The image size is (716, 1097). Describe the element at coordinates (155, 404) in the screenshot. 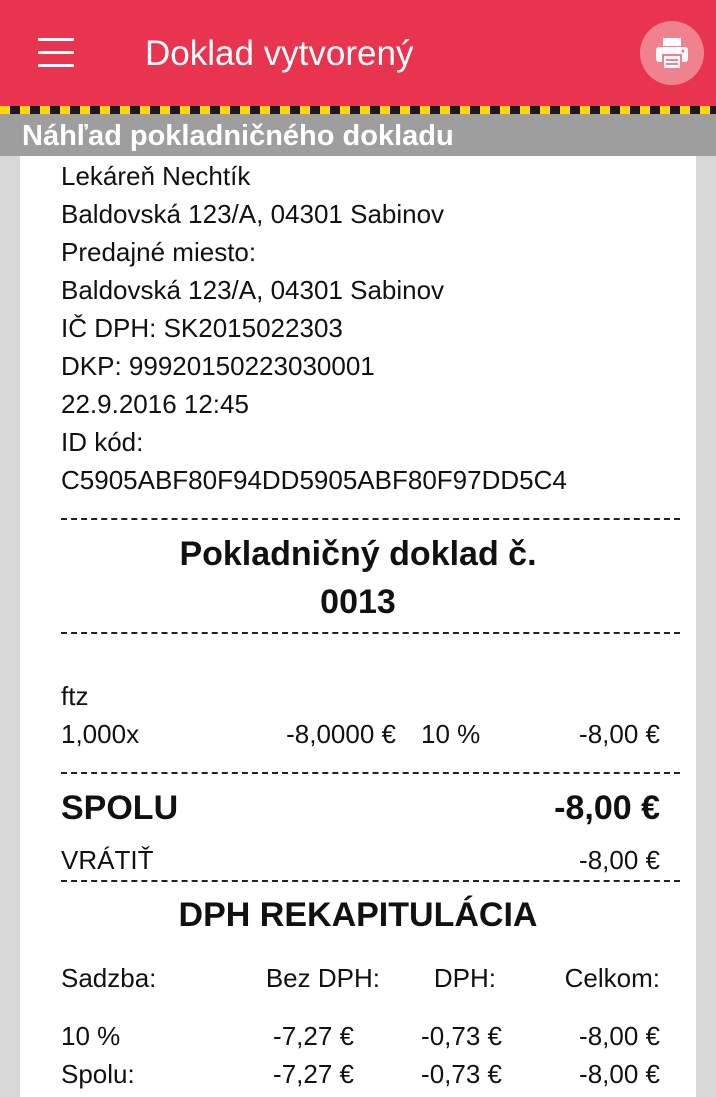

I see `receipt-datetime: 22.9.2016 12:45` at that location.